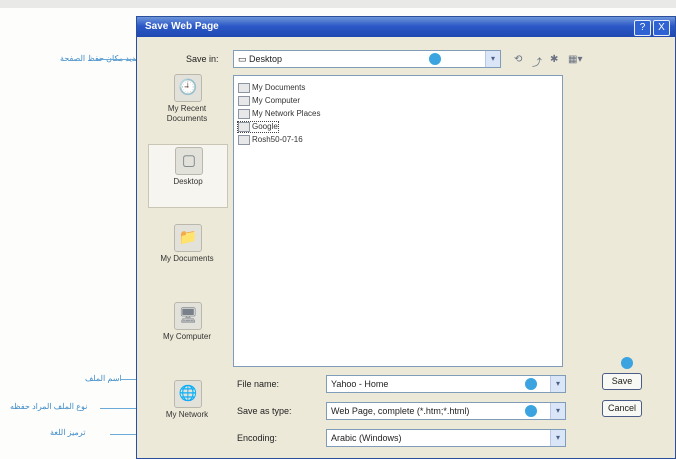  What do you see at coordinates (400, 411) in the screenshot?
I see `save-as-type-value: Web Page, complete (*.htm;*.html)` at bounding box center [400, 411].